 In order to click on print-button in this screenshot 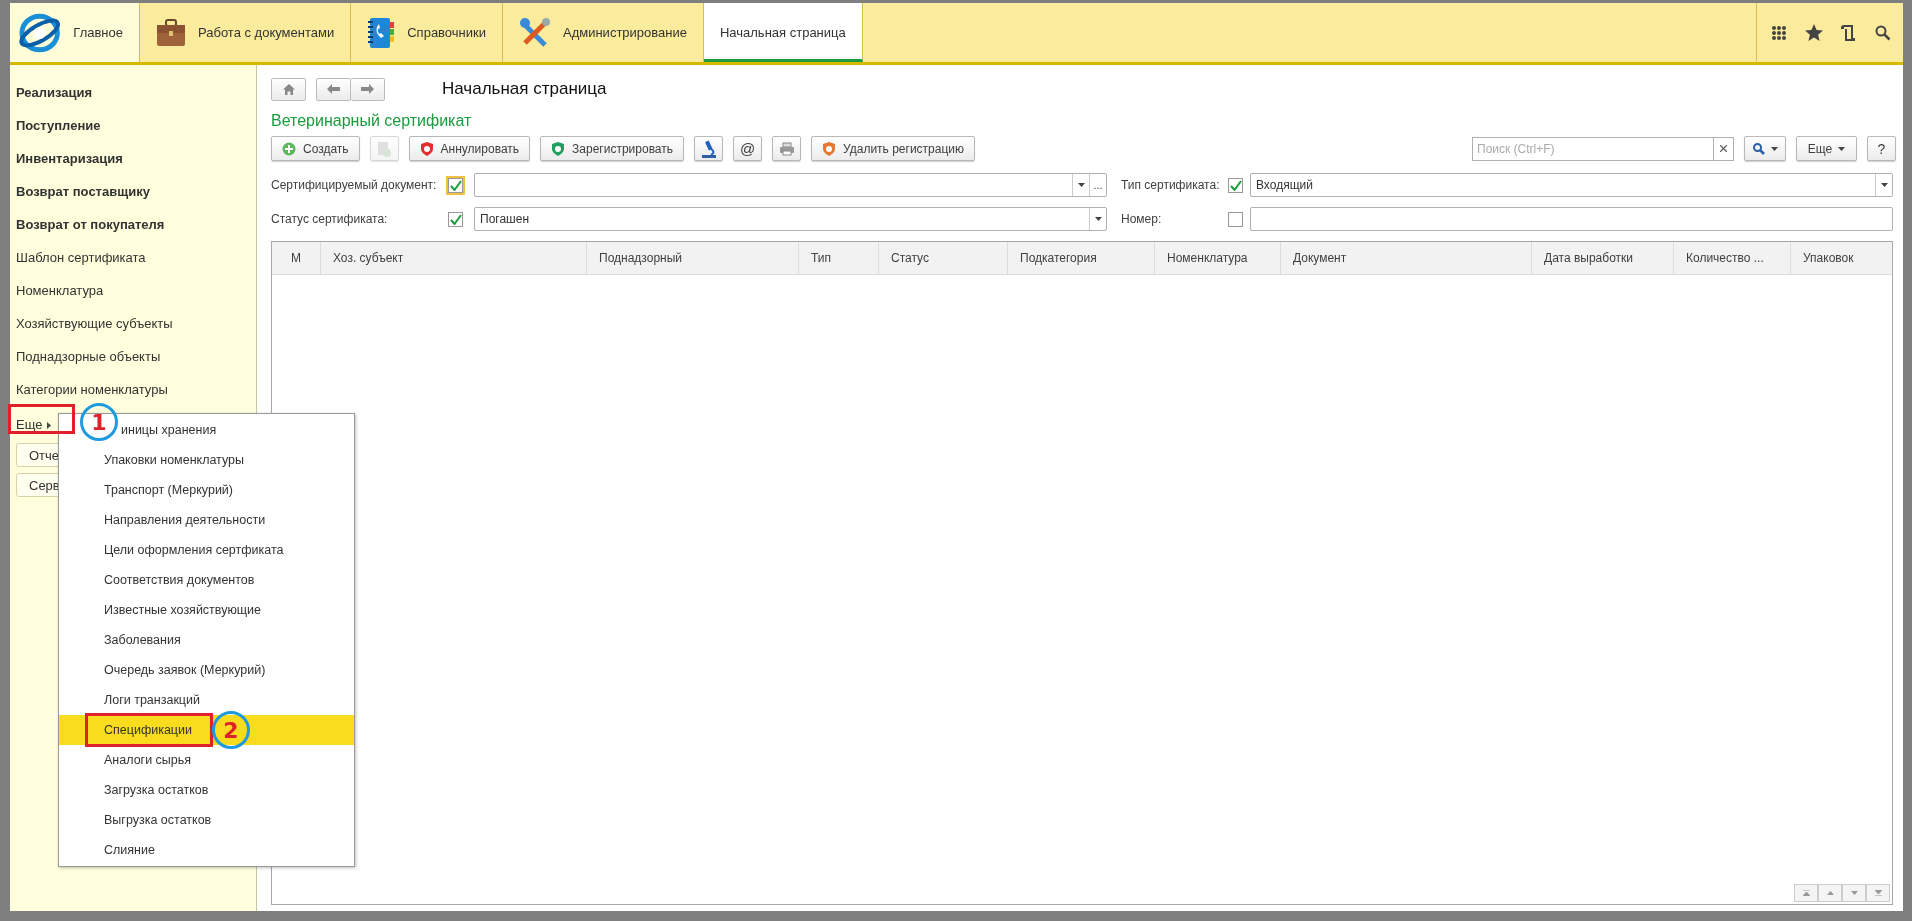, I will do `click(787, 148)`.